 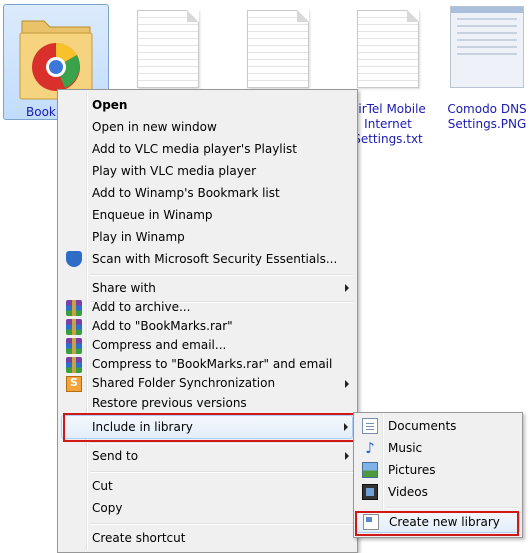 I want to click on library-item-create-new: Create new library, so click(x=438, y=522).